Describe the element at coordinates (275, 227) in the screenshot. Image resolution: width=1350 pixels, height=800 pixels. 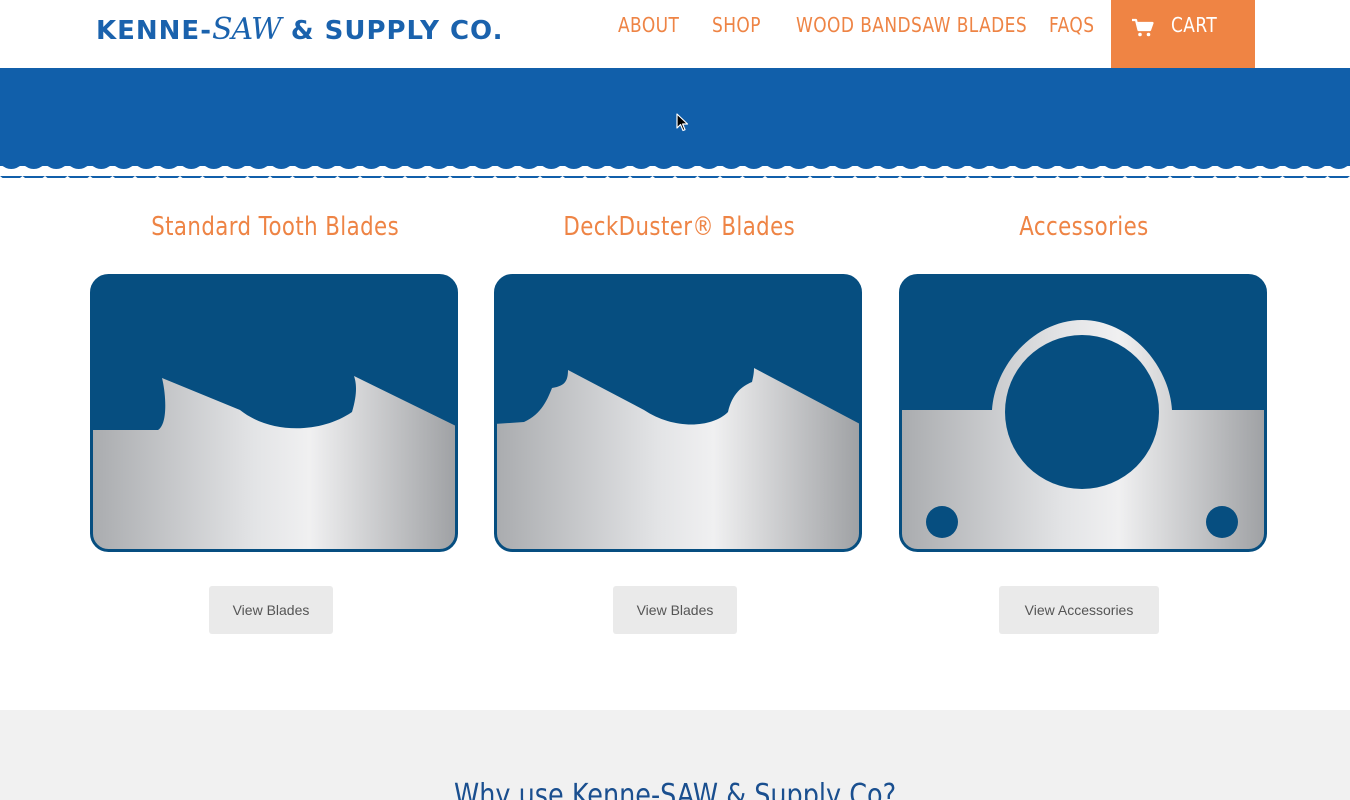
I see `category-title: Standard Tooth Blades` at that location.